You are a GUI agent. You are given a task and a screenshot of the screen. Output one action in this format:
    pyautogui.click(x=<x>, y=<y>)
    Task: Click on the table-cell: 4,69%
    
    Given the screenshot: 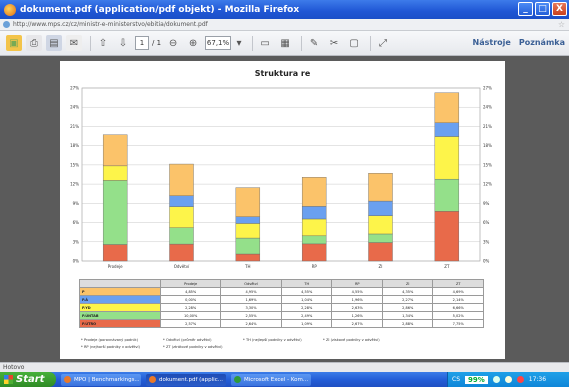 What is the action you would take?
    pyautogui.click(x=458, y=291)
    